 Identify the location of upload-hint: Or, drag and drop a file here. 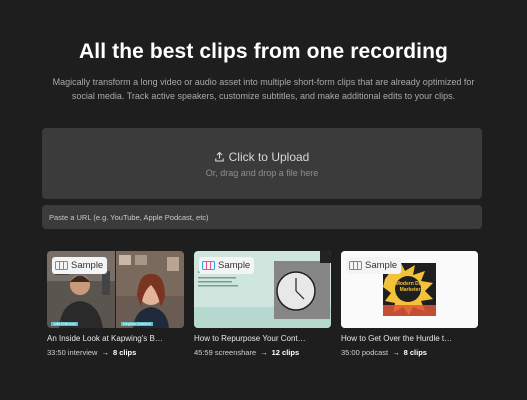
(262, 173).